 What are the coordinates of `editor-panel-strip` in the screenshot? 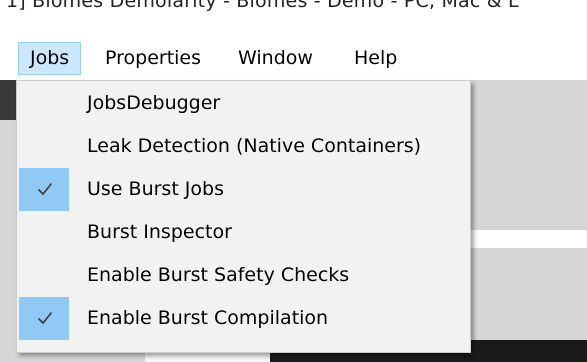 It's located at (529, 239).